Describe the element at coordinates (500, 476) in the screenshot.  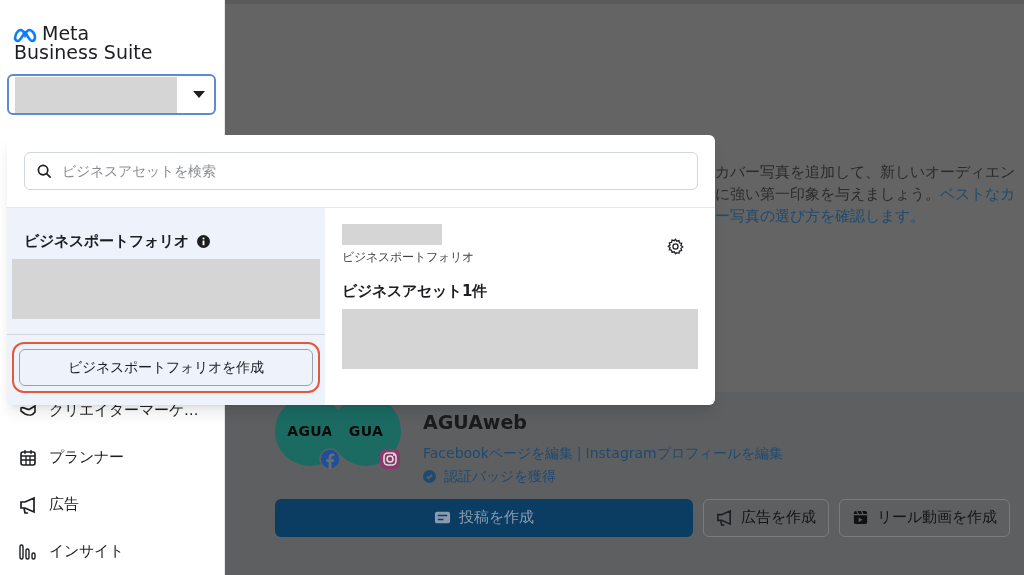
I see `verify-badge-link: 認証バッジを獲得` at that location.